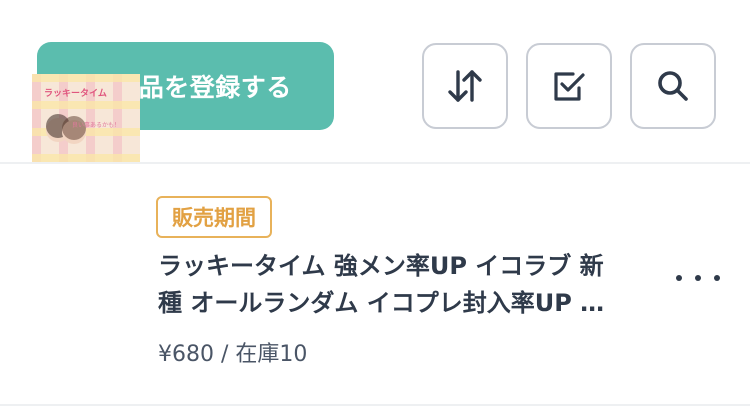 This screenshot has width=750, height=408. Describe the element at coordinates (214, 217) in the screenshot. I see `sale-period-badge: 販売期間` at that location.